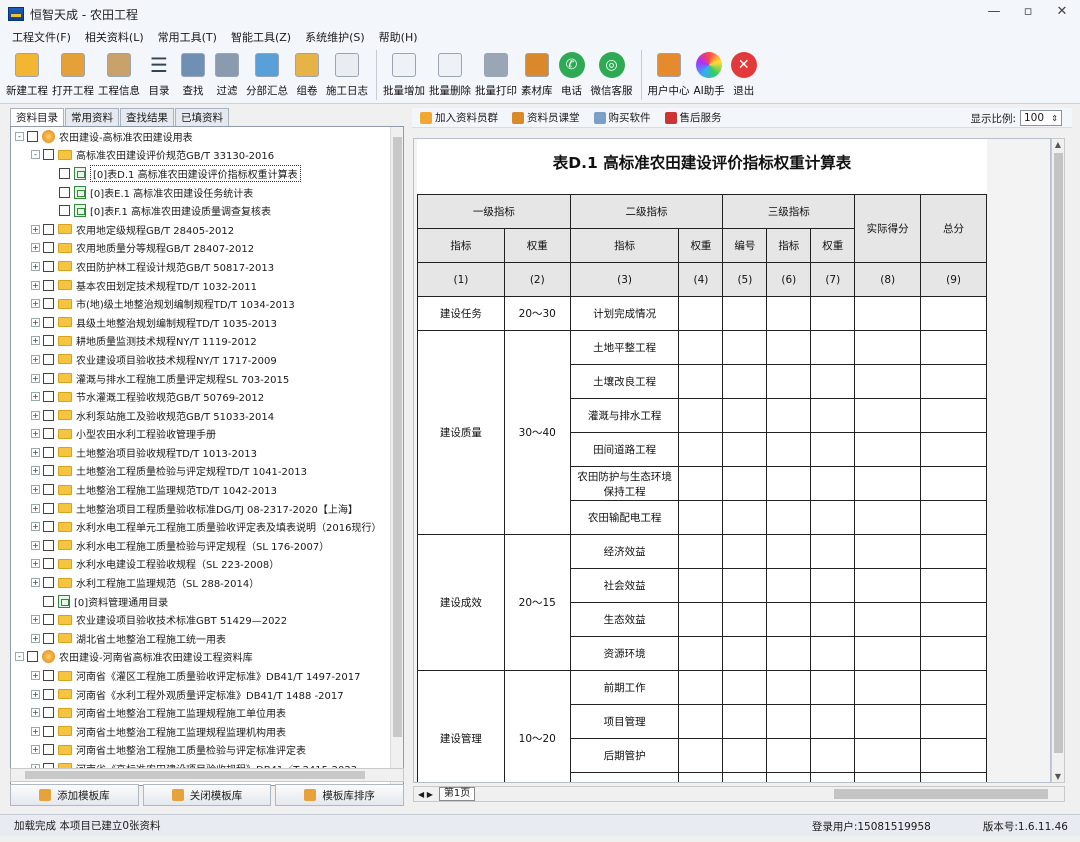 The image size is (1080, 842). What do you see at coordinates (207, 675) in the screenshot?
I see `tree-item: + 河南省《灌区工程施工质量验收评定标准》DB41/T 1497-2017` at bounding box center [207, 675].